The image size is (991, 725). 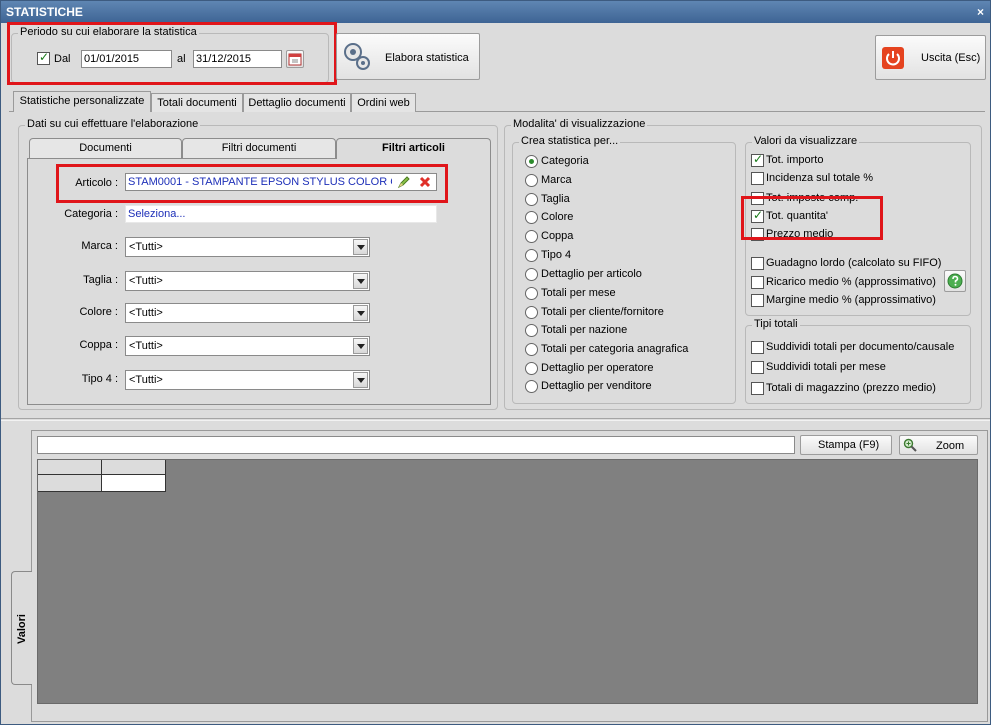 What do you see at coordinates (597, 368) in the screenshot?
I see `radio-label: Dettaglio per operatore` at bounding box center [597, 368].